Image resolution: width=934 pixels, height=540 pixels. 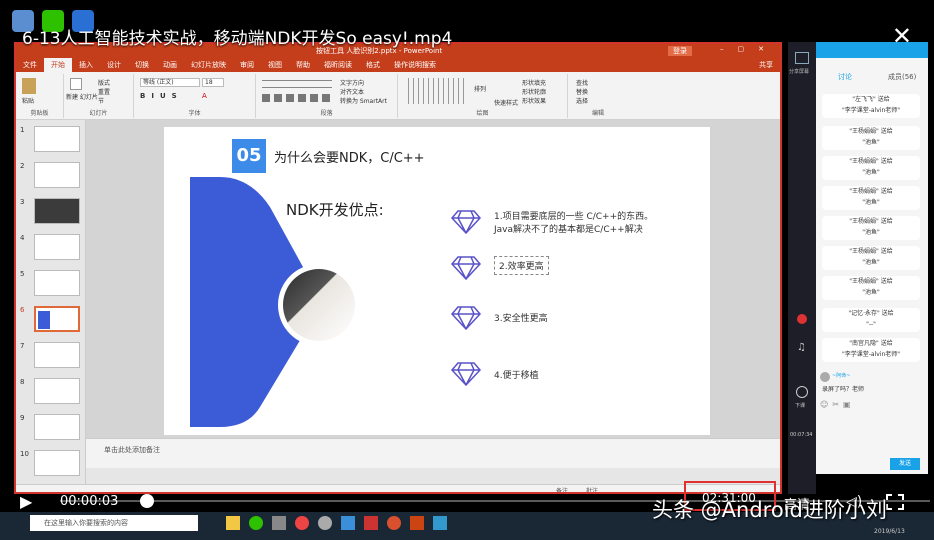 I want to click on point-2-selected: 2.效率更高, so click(x=521, y=265).